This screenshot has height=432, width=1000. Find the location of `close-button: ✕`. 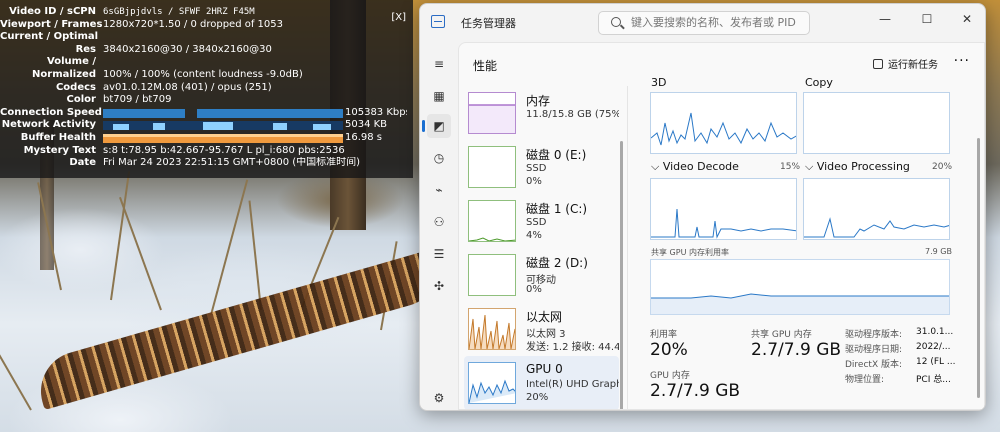

close-button: ✕ is located at coordinates (967, 20).